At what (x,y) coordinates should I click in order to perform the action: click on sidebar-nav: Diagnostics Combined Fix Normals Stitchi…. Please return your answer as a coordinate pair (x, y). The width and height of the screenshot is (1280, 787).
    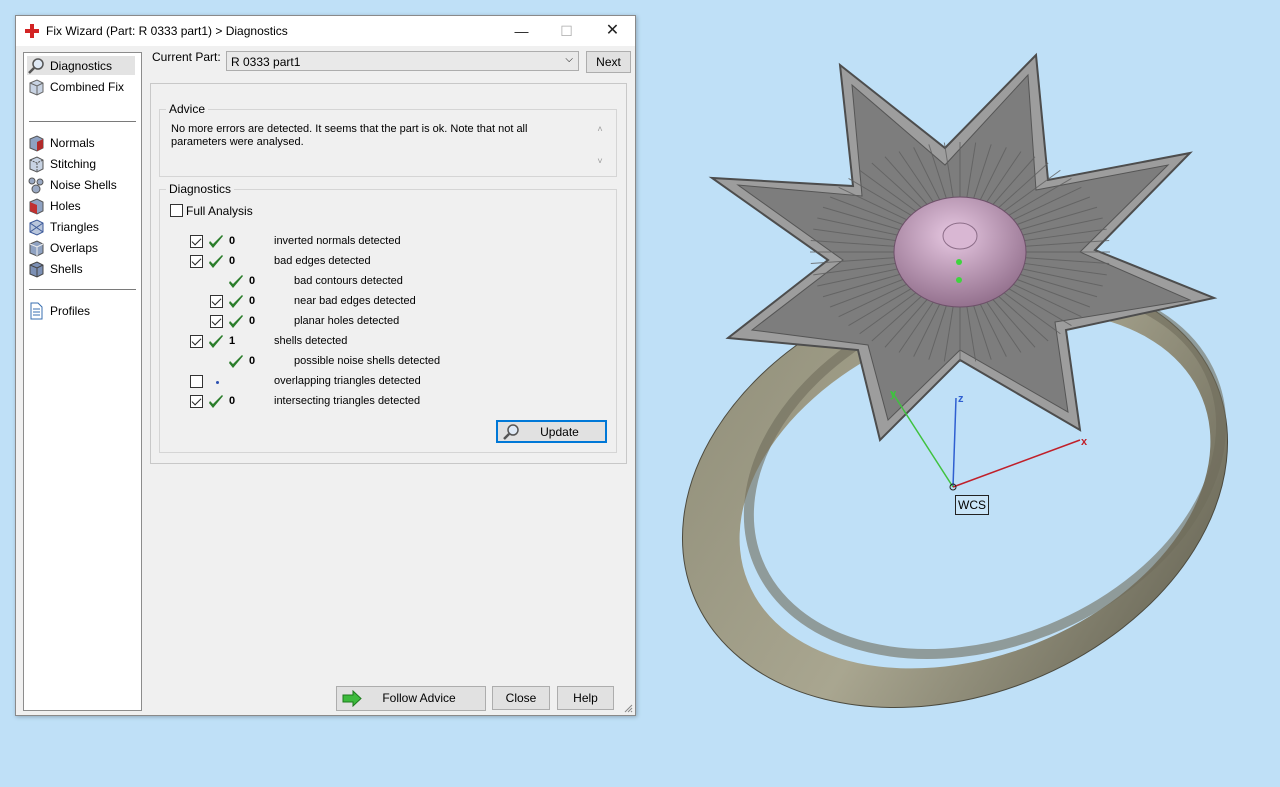
    Looking at the image, I should click on (82, 381).